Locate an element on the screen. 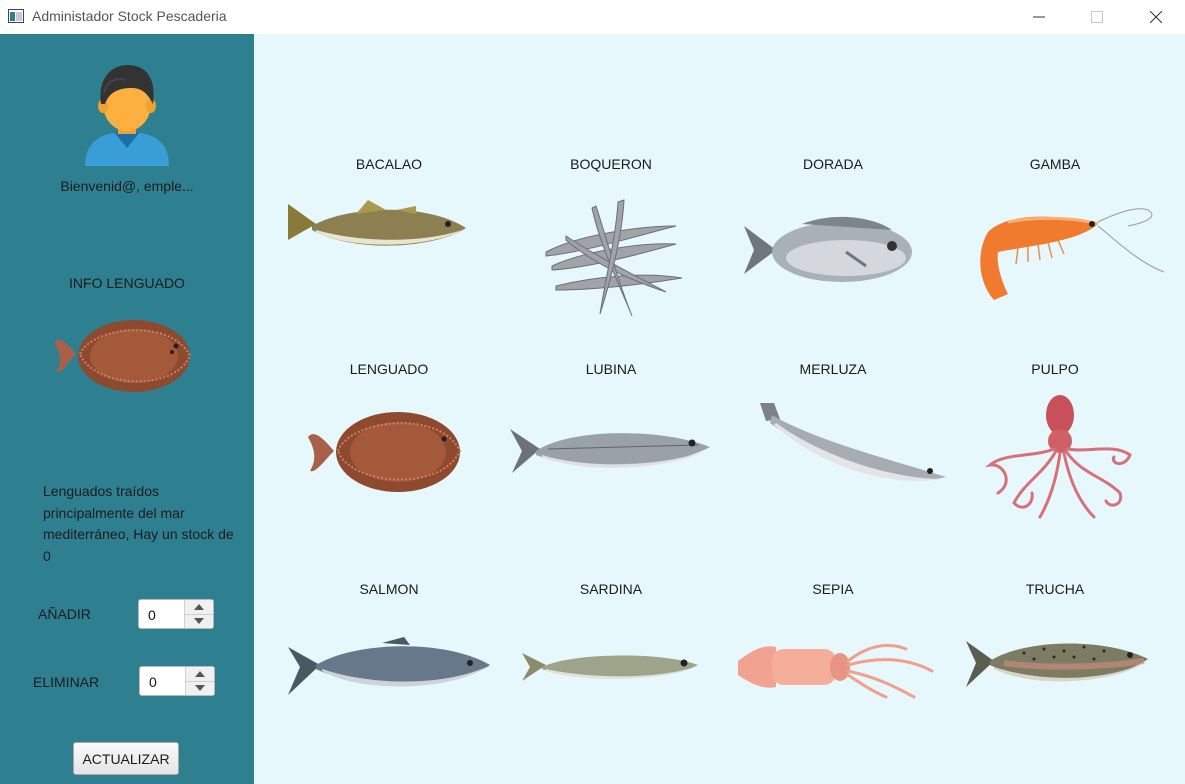 The image size is (1185, 784). app-icon is located at coordinates (16, 16).